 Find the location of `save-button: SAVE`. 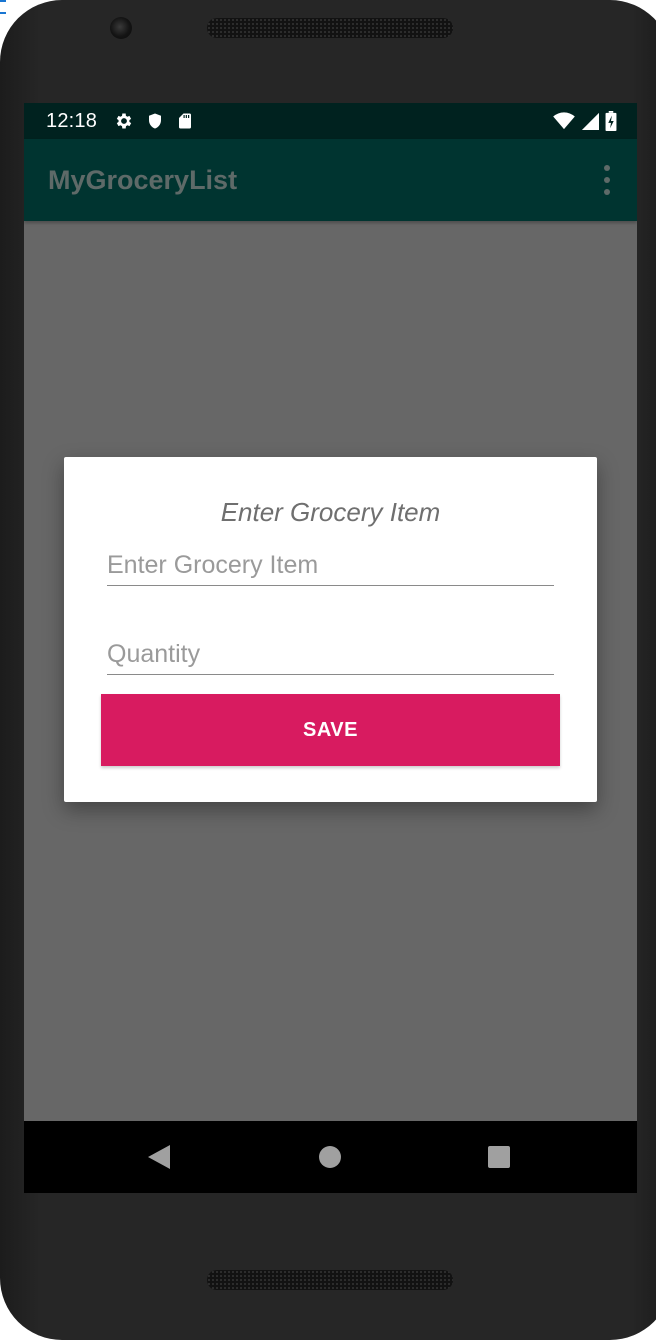

save-button: SAVE is located at coordinates (330, 730).